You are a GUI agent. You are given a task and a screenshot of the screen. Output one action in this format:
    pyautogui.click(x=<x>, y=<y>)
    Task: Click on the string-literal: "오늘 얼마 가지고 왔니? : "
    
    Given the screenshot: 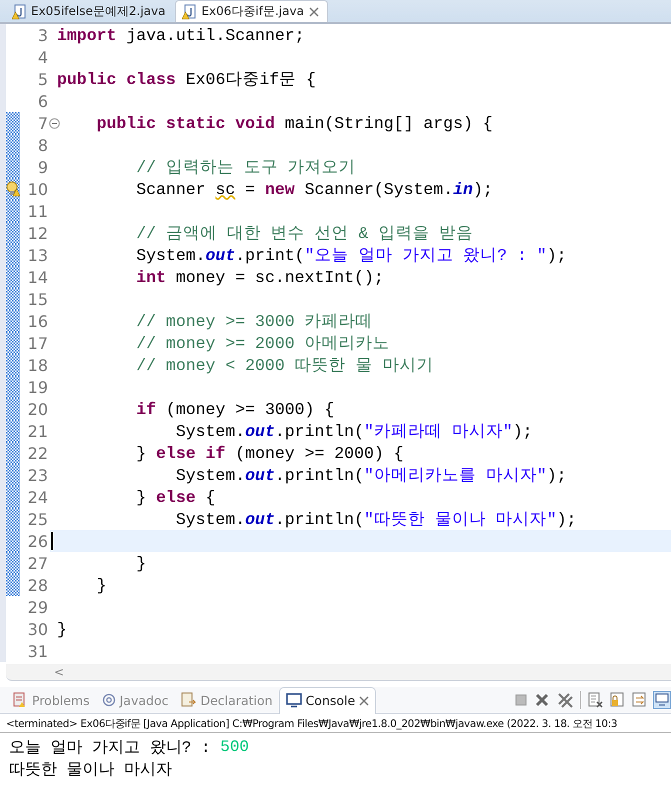 What is the action you would take?
    pyautogui.click(x=425, y=255)
    